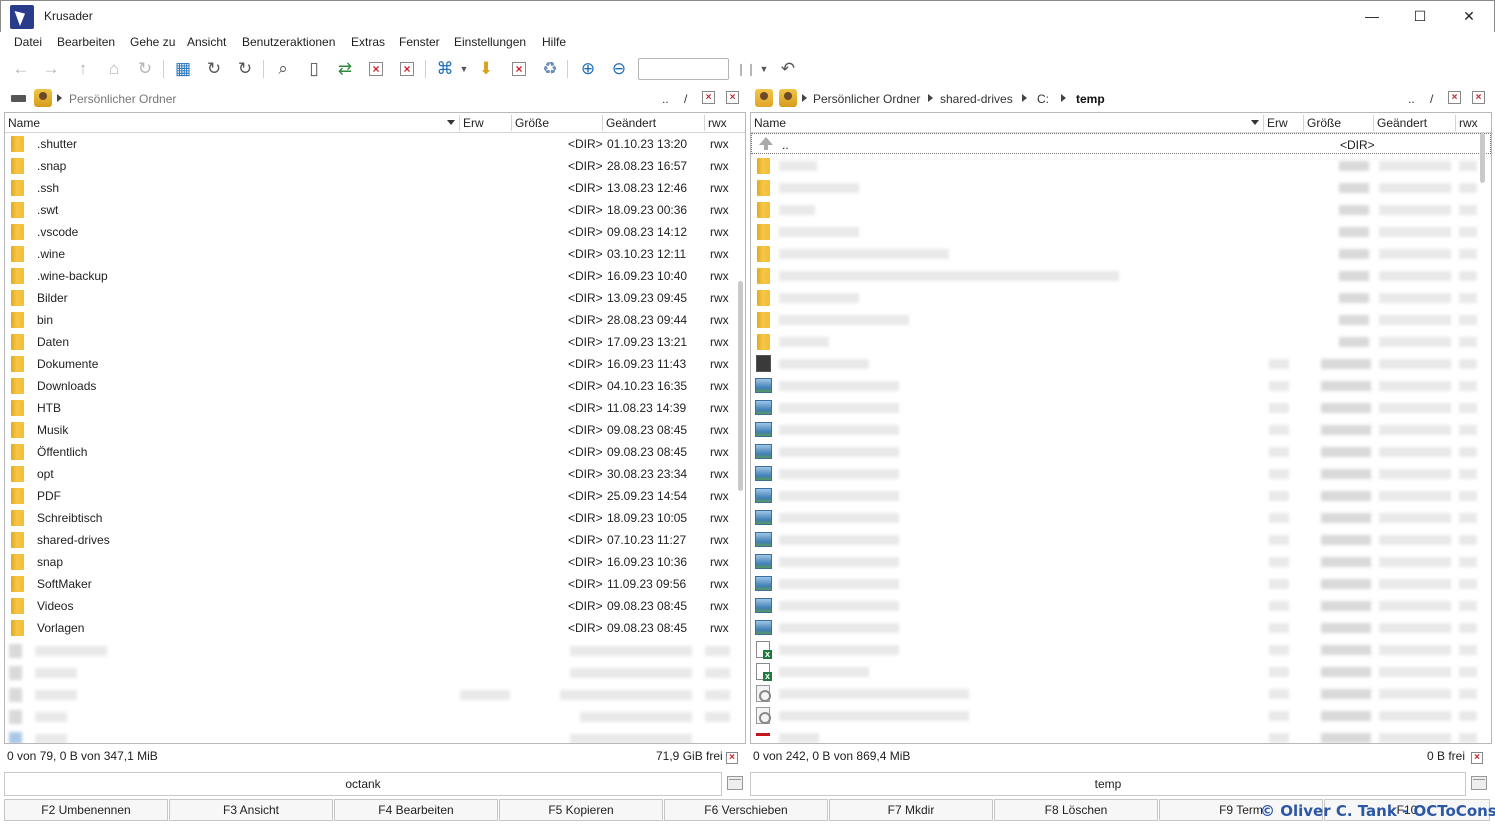 This screenshot has height=825, width=1495. I want to click on column-ext: Erw, so click(1277, 123).